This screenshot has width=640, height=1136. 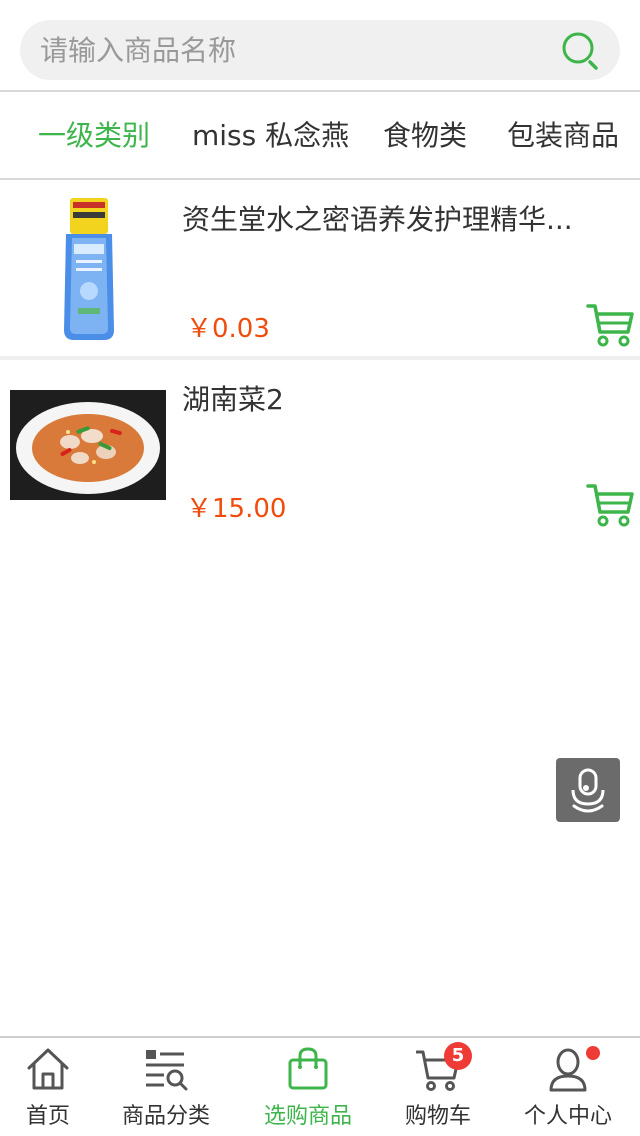 What do you see at coordinates (47, 1116) in the screenshot?
I see `tab-label: 首页` at bounding box center [47, 1116].